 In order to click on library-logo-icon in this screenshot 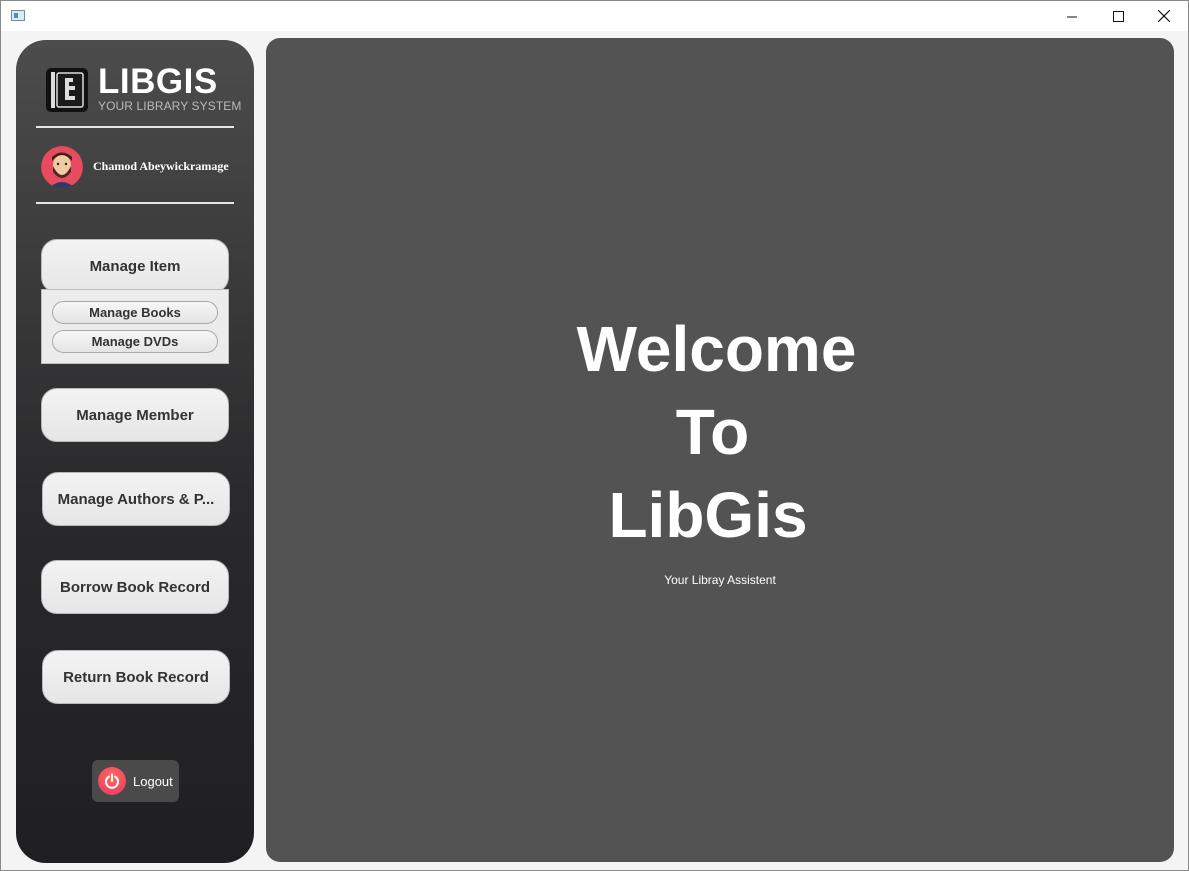, I will do `click(67, 90)`.